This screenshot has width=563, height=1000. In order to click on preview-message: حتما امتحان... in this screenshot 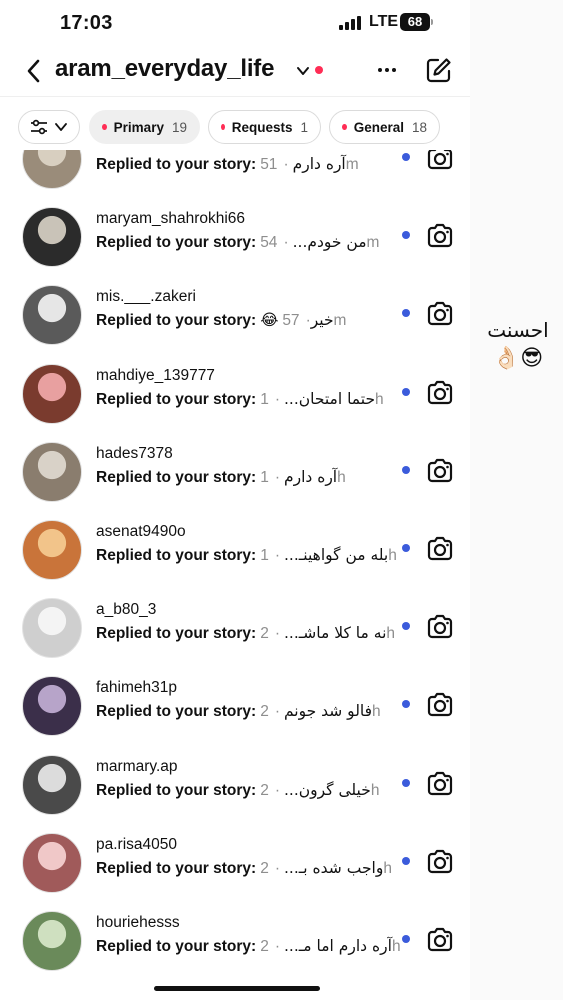, I will do `click(329, 398)`.